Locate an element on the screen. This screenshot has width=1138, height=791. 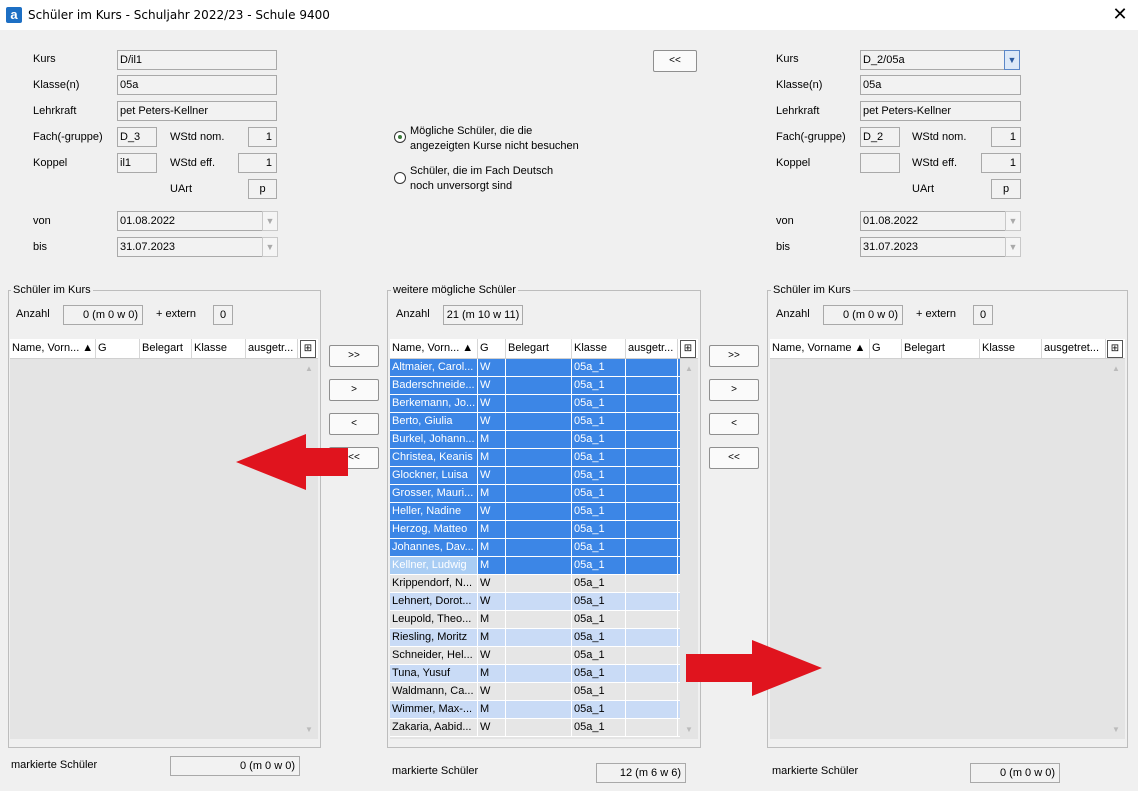
table-row: Glockner, Luisa W 05a_1 is located at coordinates (535, 476).